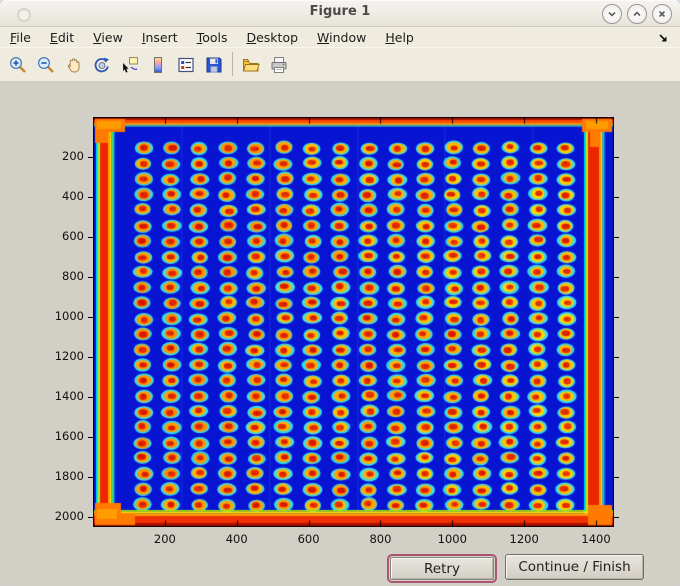 The width and height of the screenshot is (680, 586). I want to click on x-tick-label: 600, so click(308, 539).